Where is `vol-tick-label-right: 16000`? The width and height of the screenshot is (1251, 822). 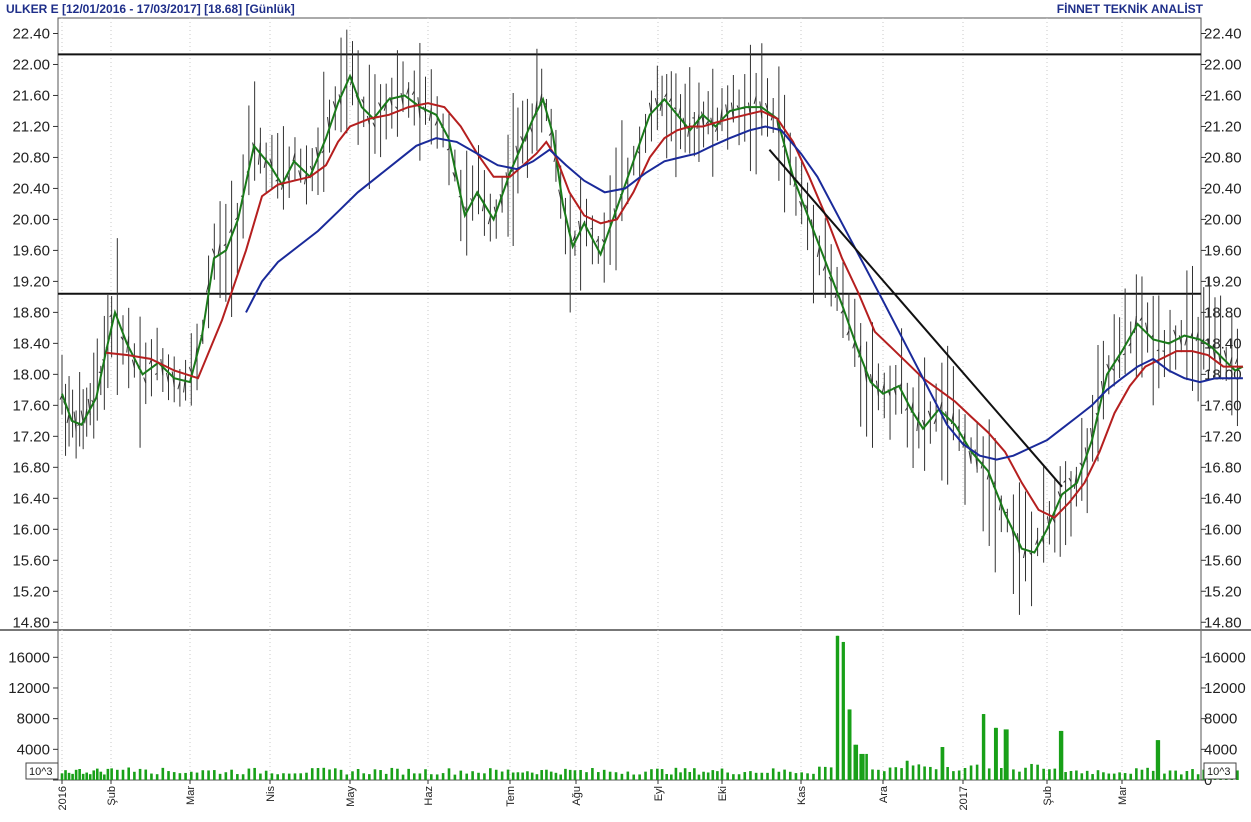 vol-tick-label-right: 16000 is located at coordinates (1225, 657).